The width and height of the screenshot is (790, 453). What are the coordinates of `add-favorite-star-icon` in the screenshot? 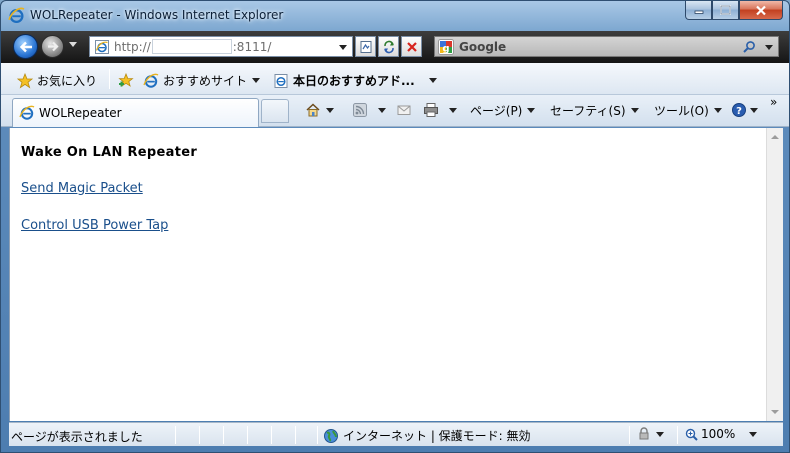 It's located at (126, 79).